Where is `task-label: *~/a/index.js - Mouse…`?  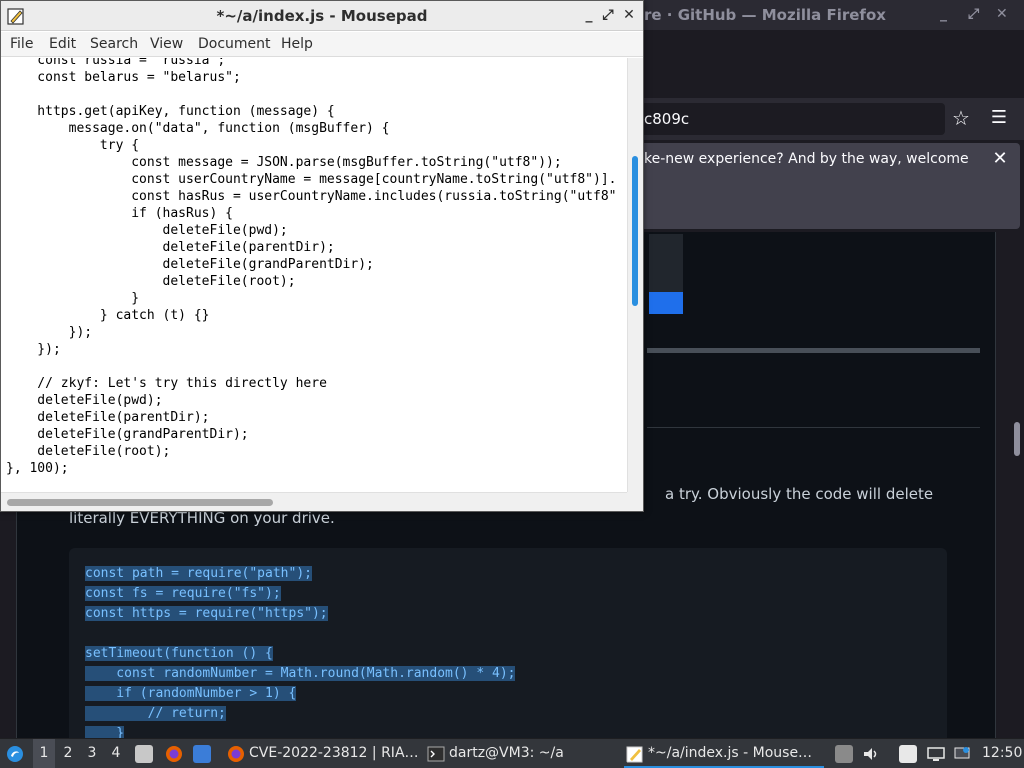 task-label: *~/a/index.js - Mouse… is located at coordinates (730, 753).